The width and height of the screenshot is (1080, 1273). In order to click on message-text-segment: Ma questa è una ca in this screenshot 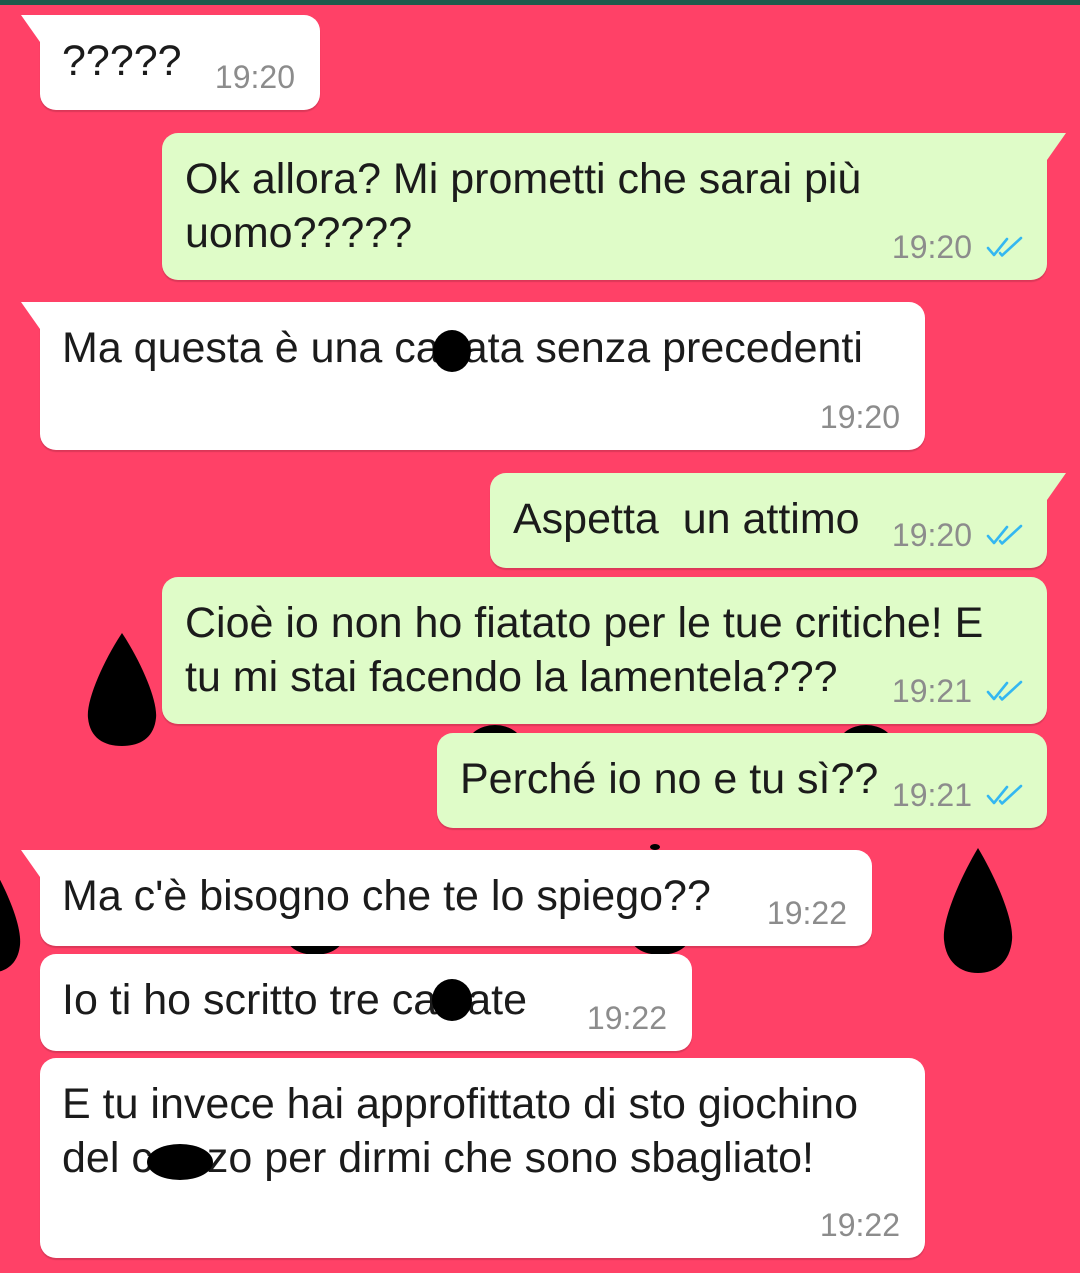, I will do `click(251, 348)`.